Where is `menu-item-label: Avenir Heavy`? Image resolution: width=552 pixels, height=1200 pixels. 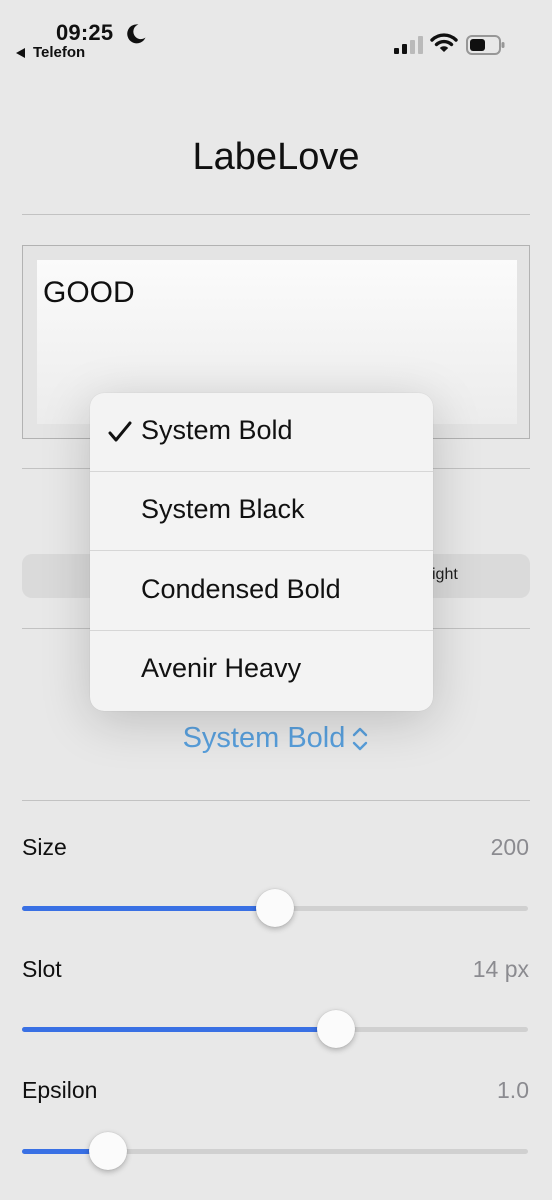
menu-item-label: Avenir Heavy is located at coordinates (221, 668).